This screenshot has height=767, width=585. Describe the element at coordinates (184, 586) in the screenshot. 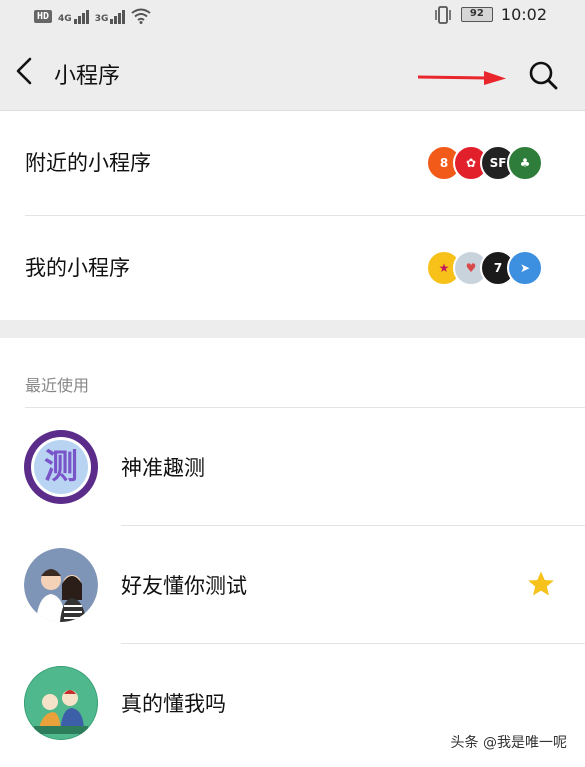

I see `app-name: 好友懂你测试` at that location.